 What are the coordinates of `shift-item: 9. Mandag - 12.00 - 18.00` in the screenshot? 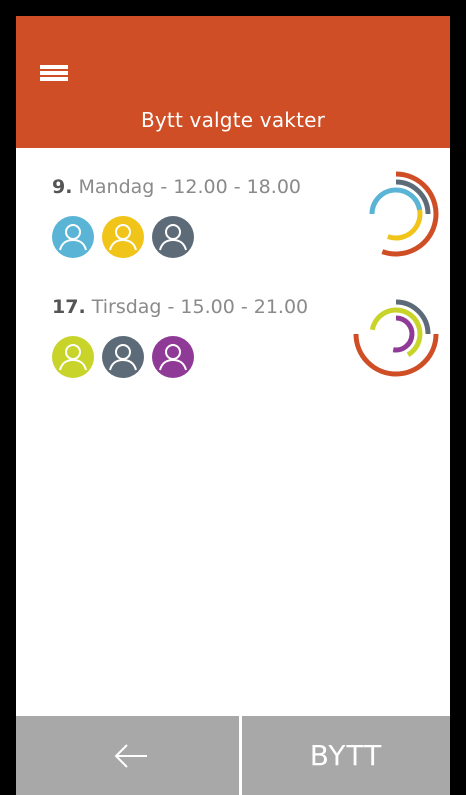 It's located at (233, 203).